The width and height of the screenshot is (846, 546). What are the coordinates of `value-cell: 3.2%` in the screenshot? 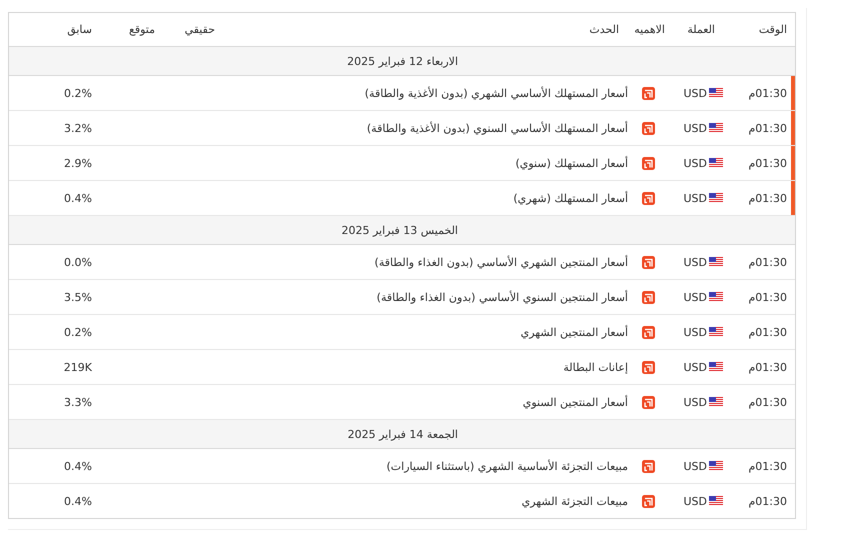 It's located at (78, 128).